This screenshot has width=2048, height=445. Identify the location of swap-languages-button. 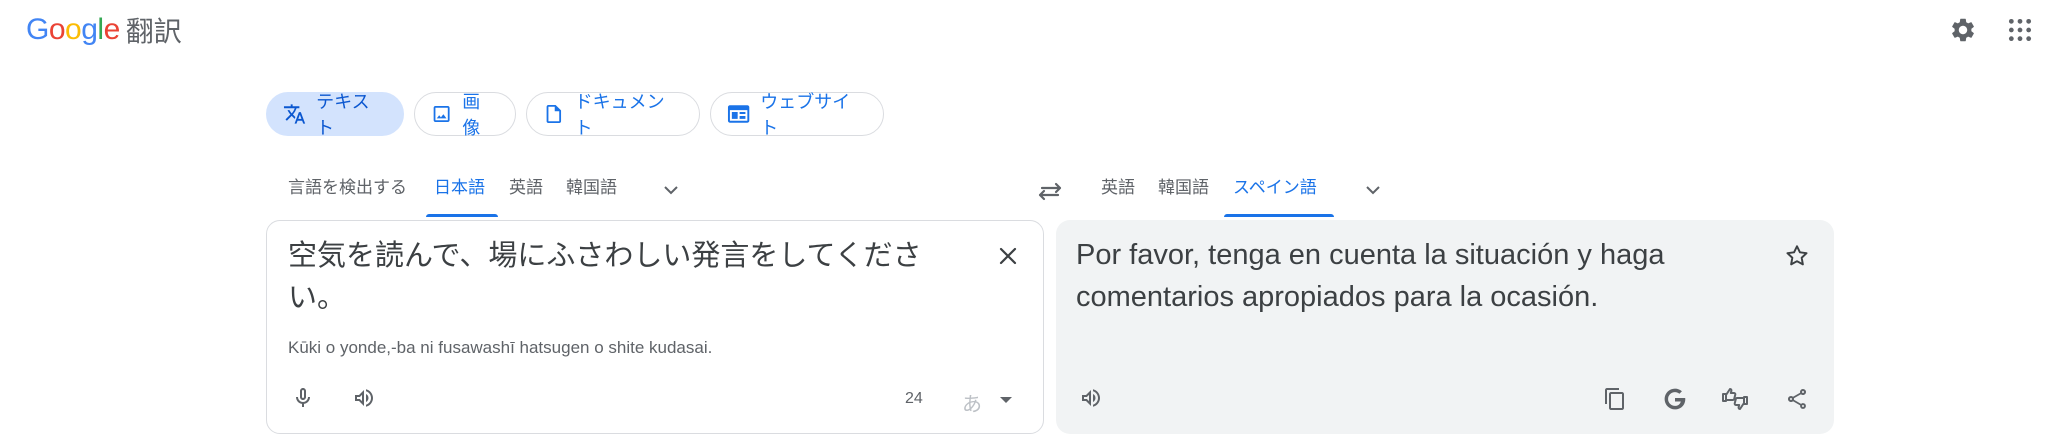
(1050, 192).